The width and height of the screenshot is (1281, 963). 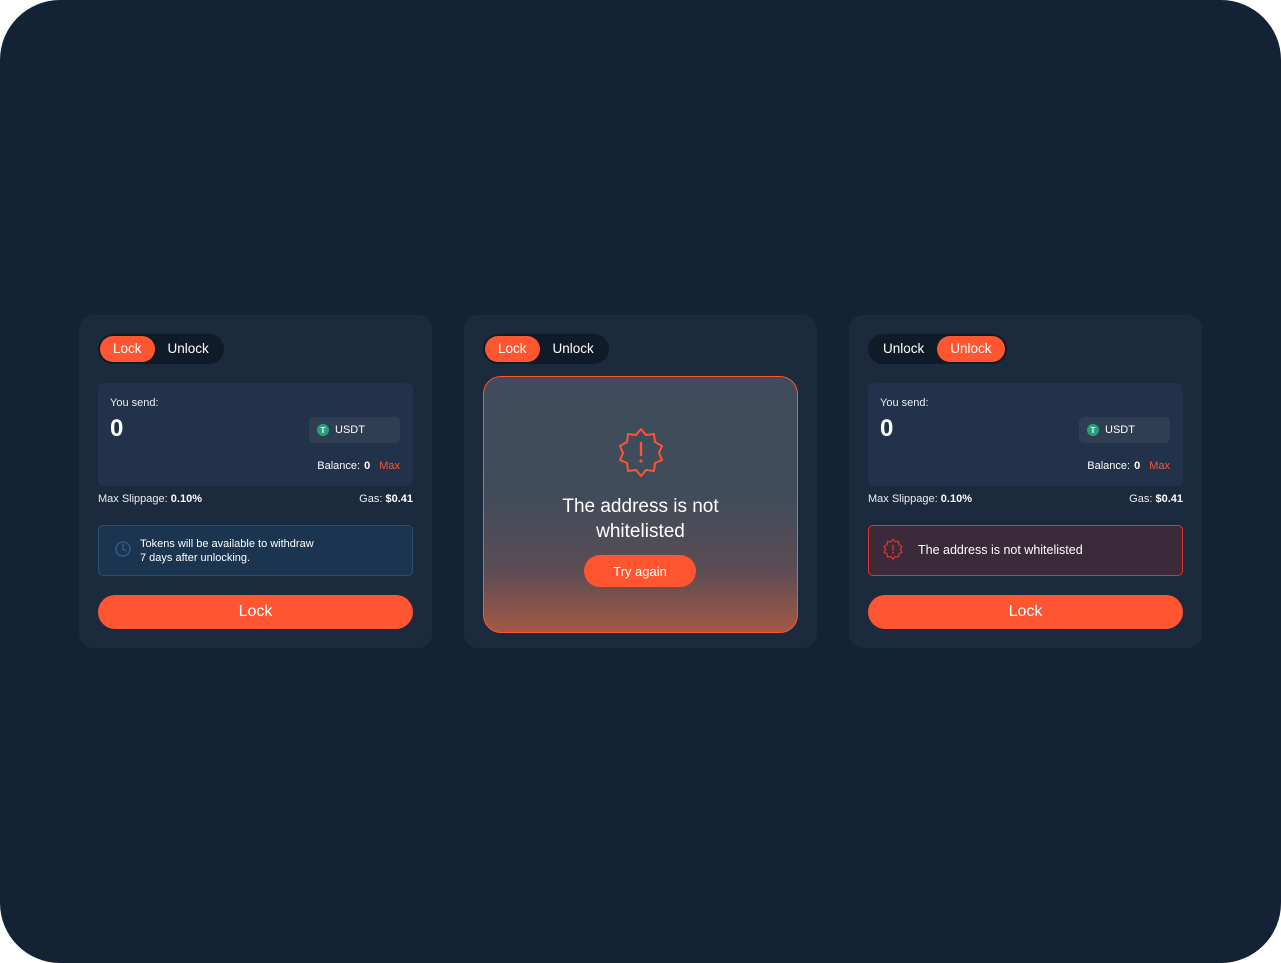 I want to click on error-title-line-2: whitelisted, so click(x=640, y=531).